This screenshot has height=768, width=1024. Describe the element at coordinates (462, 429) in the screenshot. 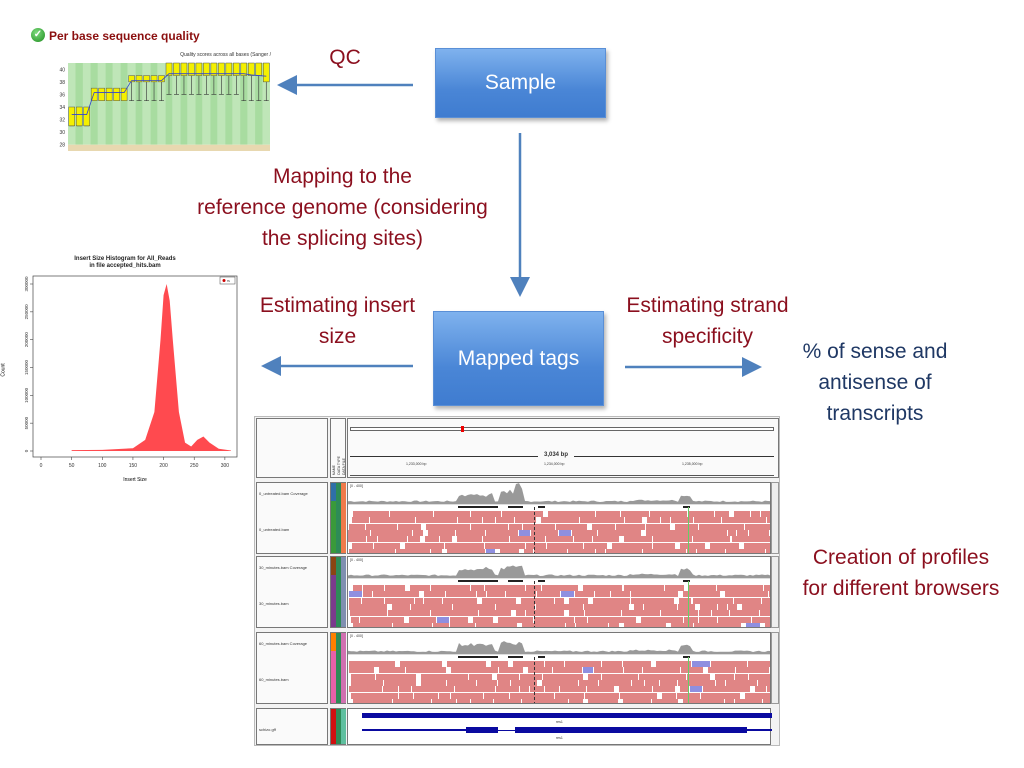

I see `current-region-marker` at that location.